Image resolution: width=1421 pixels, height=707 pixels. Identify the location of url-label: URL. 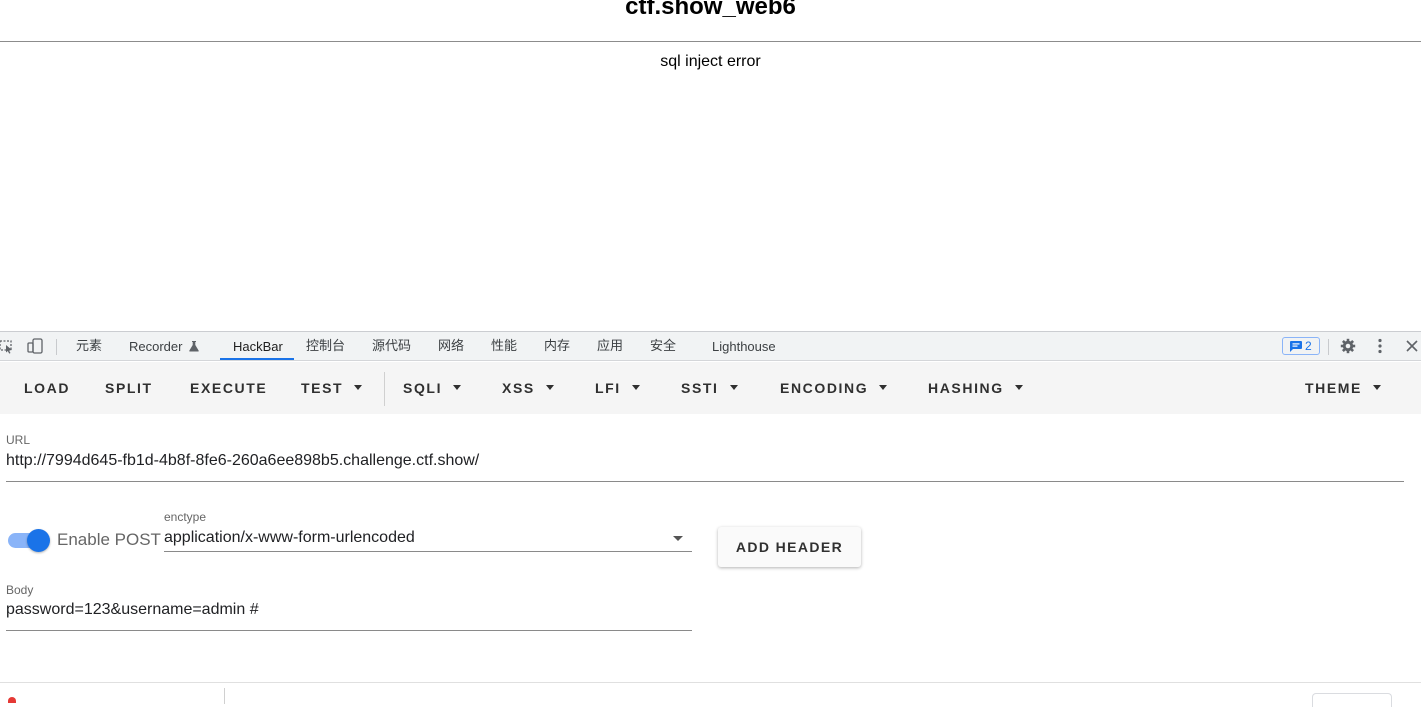
(18, 440).